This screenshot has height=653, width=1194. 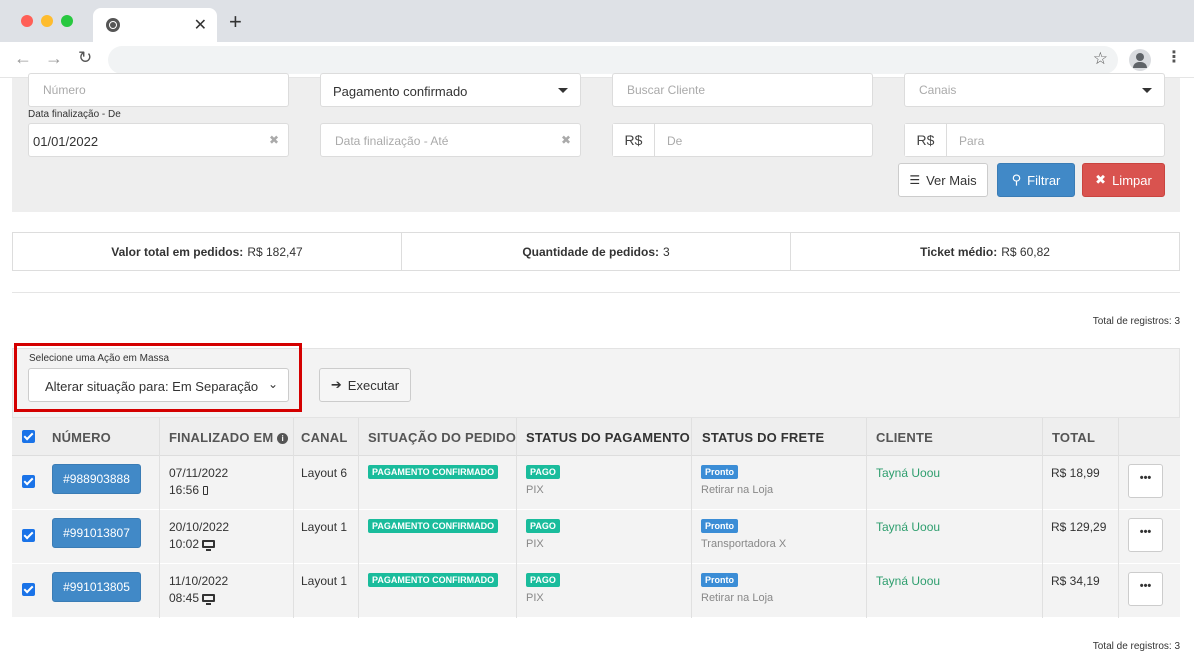 I want to click on new-tab-icon: +, so click(x=235, y=22).